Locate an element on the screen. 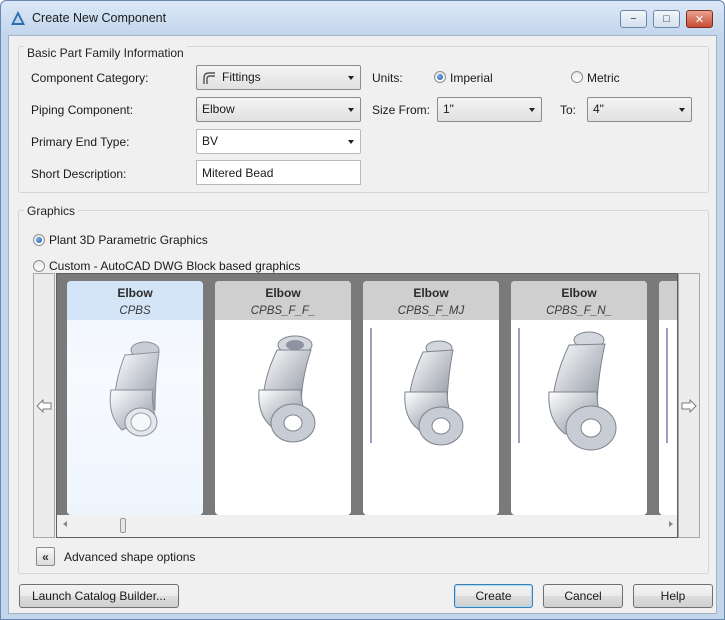 The image size is (725, 620). shape-card-partial is located at coordinates (668, 398).